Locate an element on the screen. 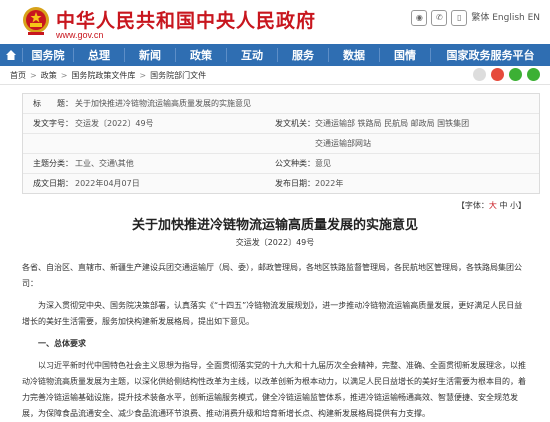 The image size is (550, 422). nav-item-state-council: 国务院 is located at coordinates (48, 55).